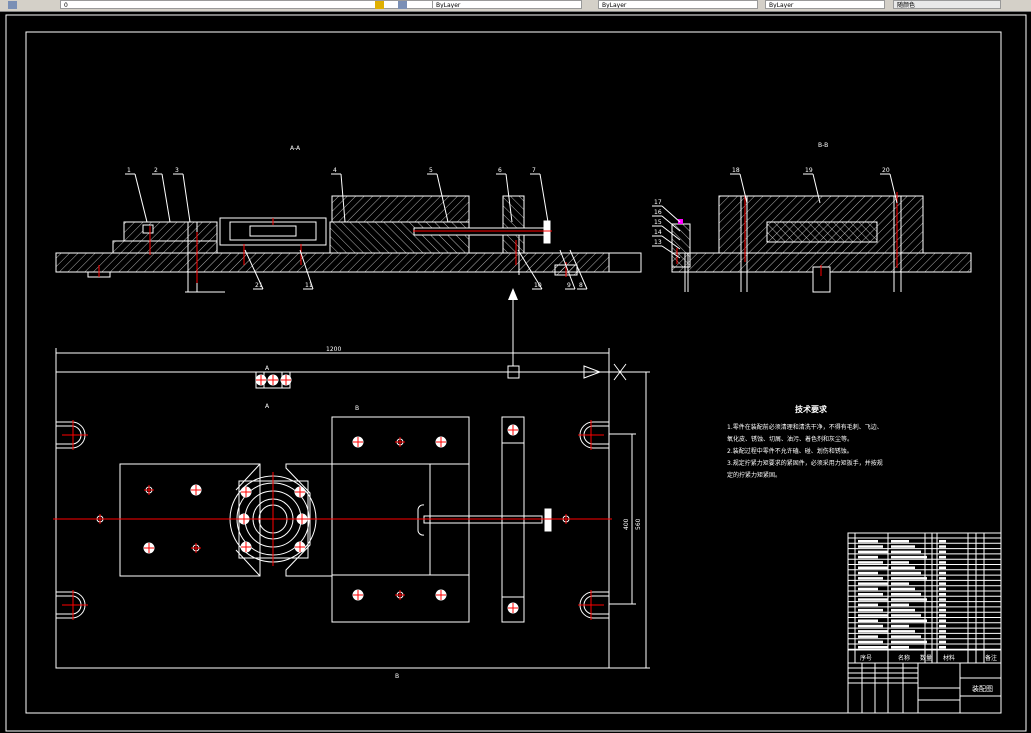 Image resolution: width=1031 pixels, height=733 pixels. Describe the element at coordinates (658, 242) in the screenshot. I see `balloon-number: 13` at that location.